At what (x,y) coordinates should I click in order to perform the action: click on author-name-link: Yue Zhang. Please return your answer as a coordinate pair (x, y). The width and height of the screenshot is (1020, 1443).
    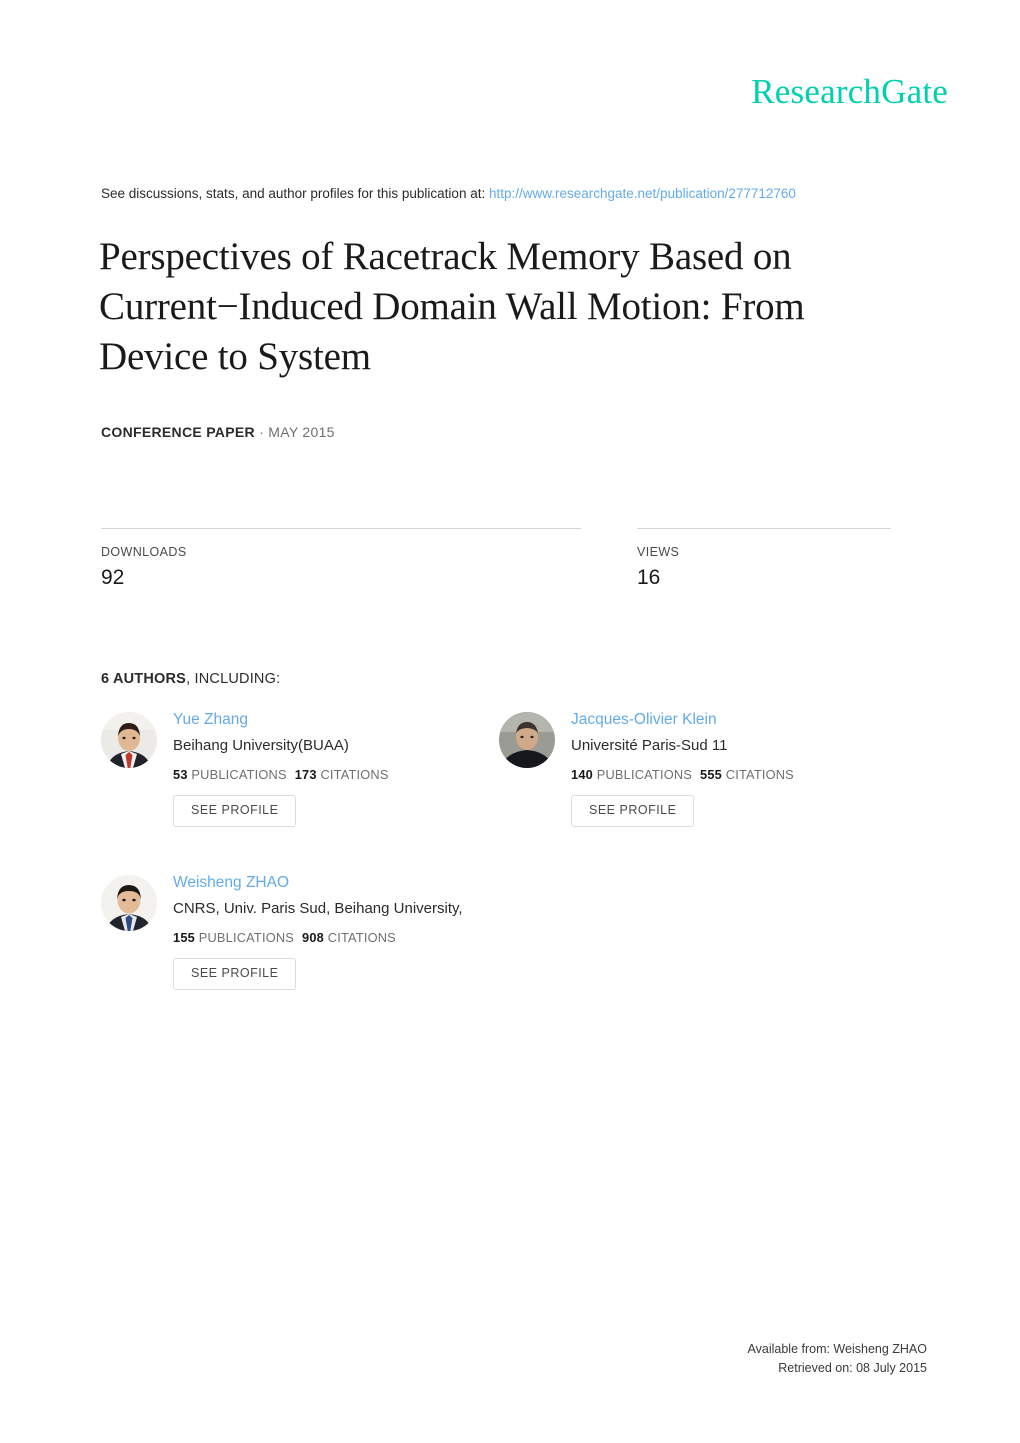
    Looking at the image, I should click on (347, 720).